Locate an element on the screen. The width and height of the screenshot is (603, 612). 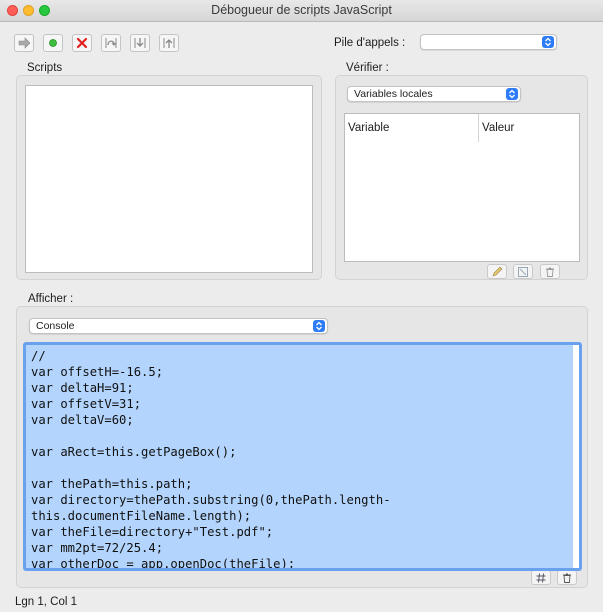
stop-button is located at coordinates (82, 43).